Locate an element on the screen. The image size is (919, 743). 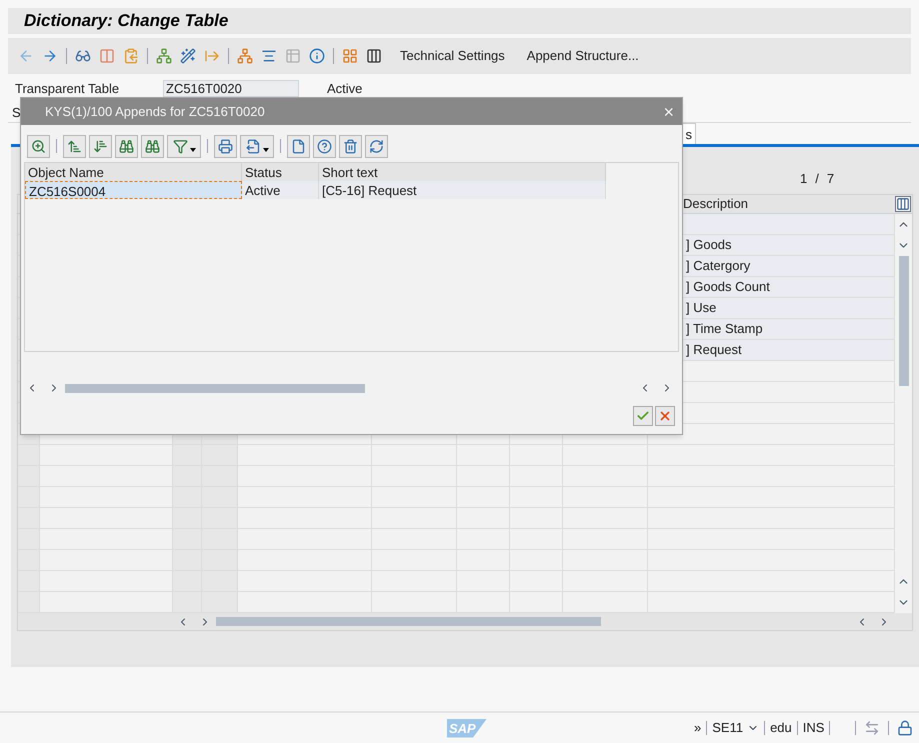
column-header: Description is located at coordinates (716, 204).